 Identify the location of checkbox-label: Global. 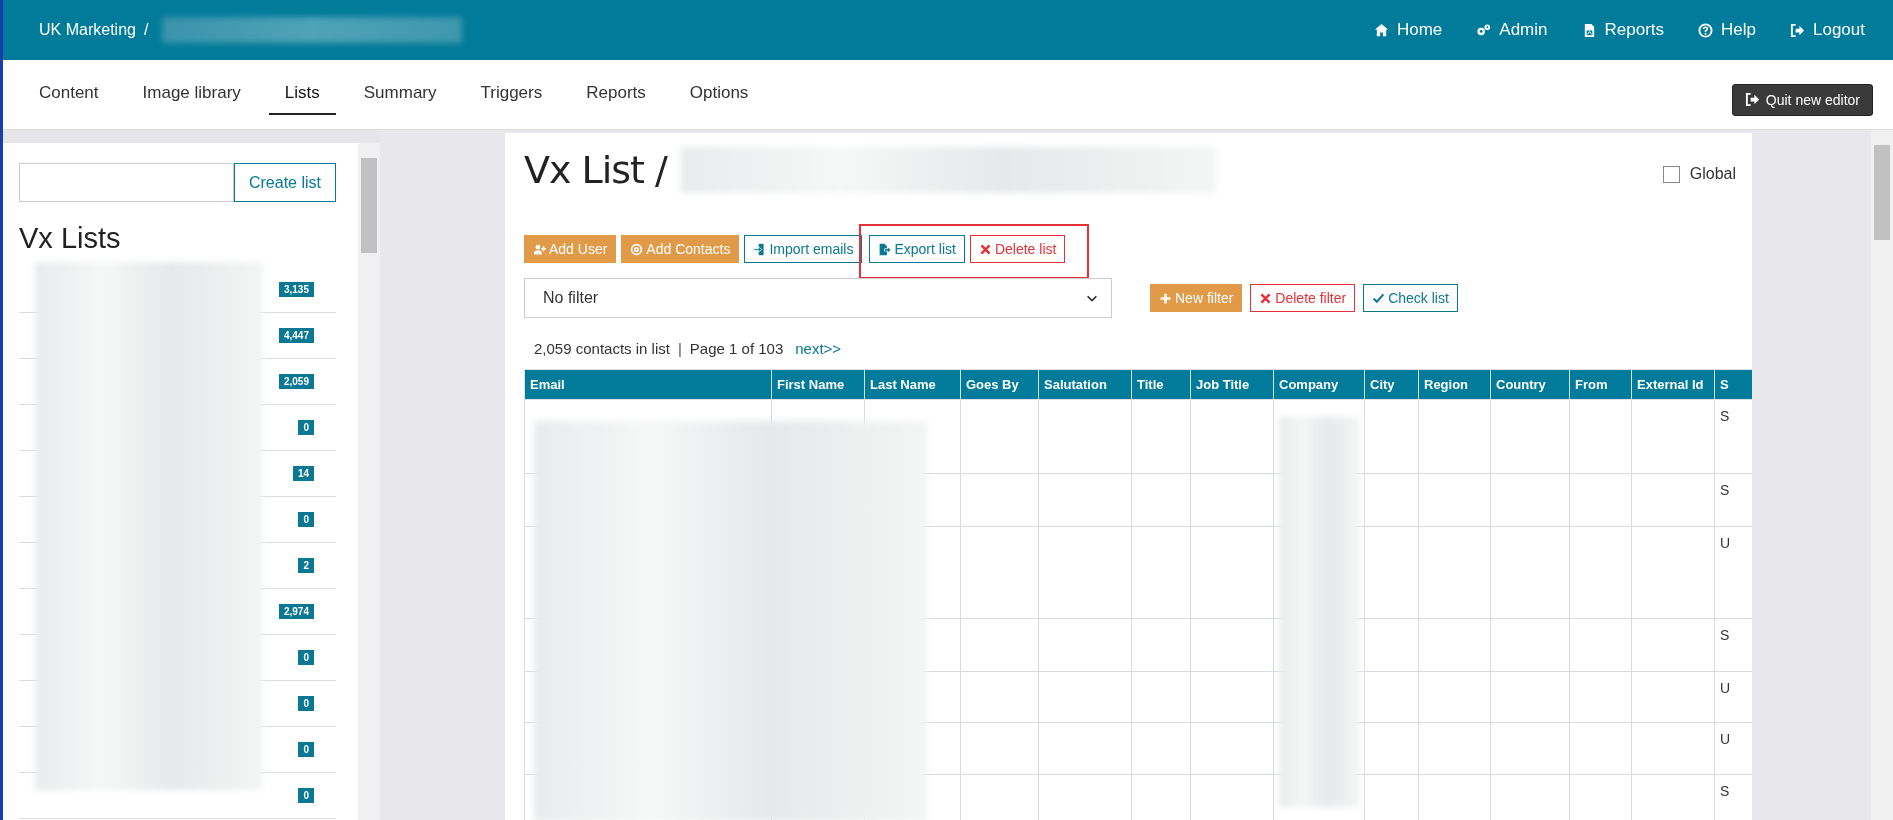
(1712, 174).